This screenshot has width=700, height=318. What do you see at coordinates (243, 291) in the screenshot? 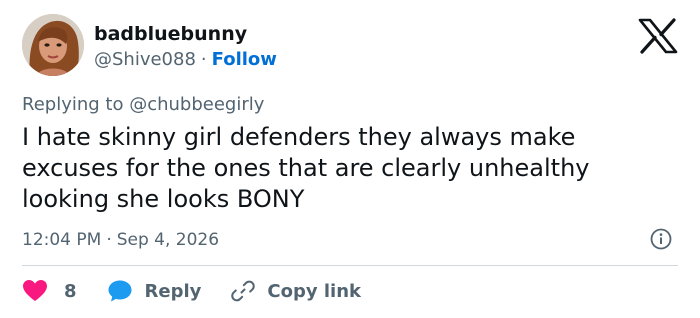
I see `link-icon` at bounding box center [243, 291].